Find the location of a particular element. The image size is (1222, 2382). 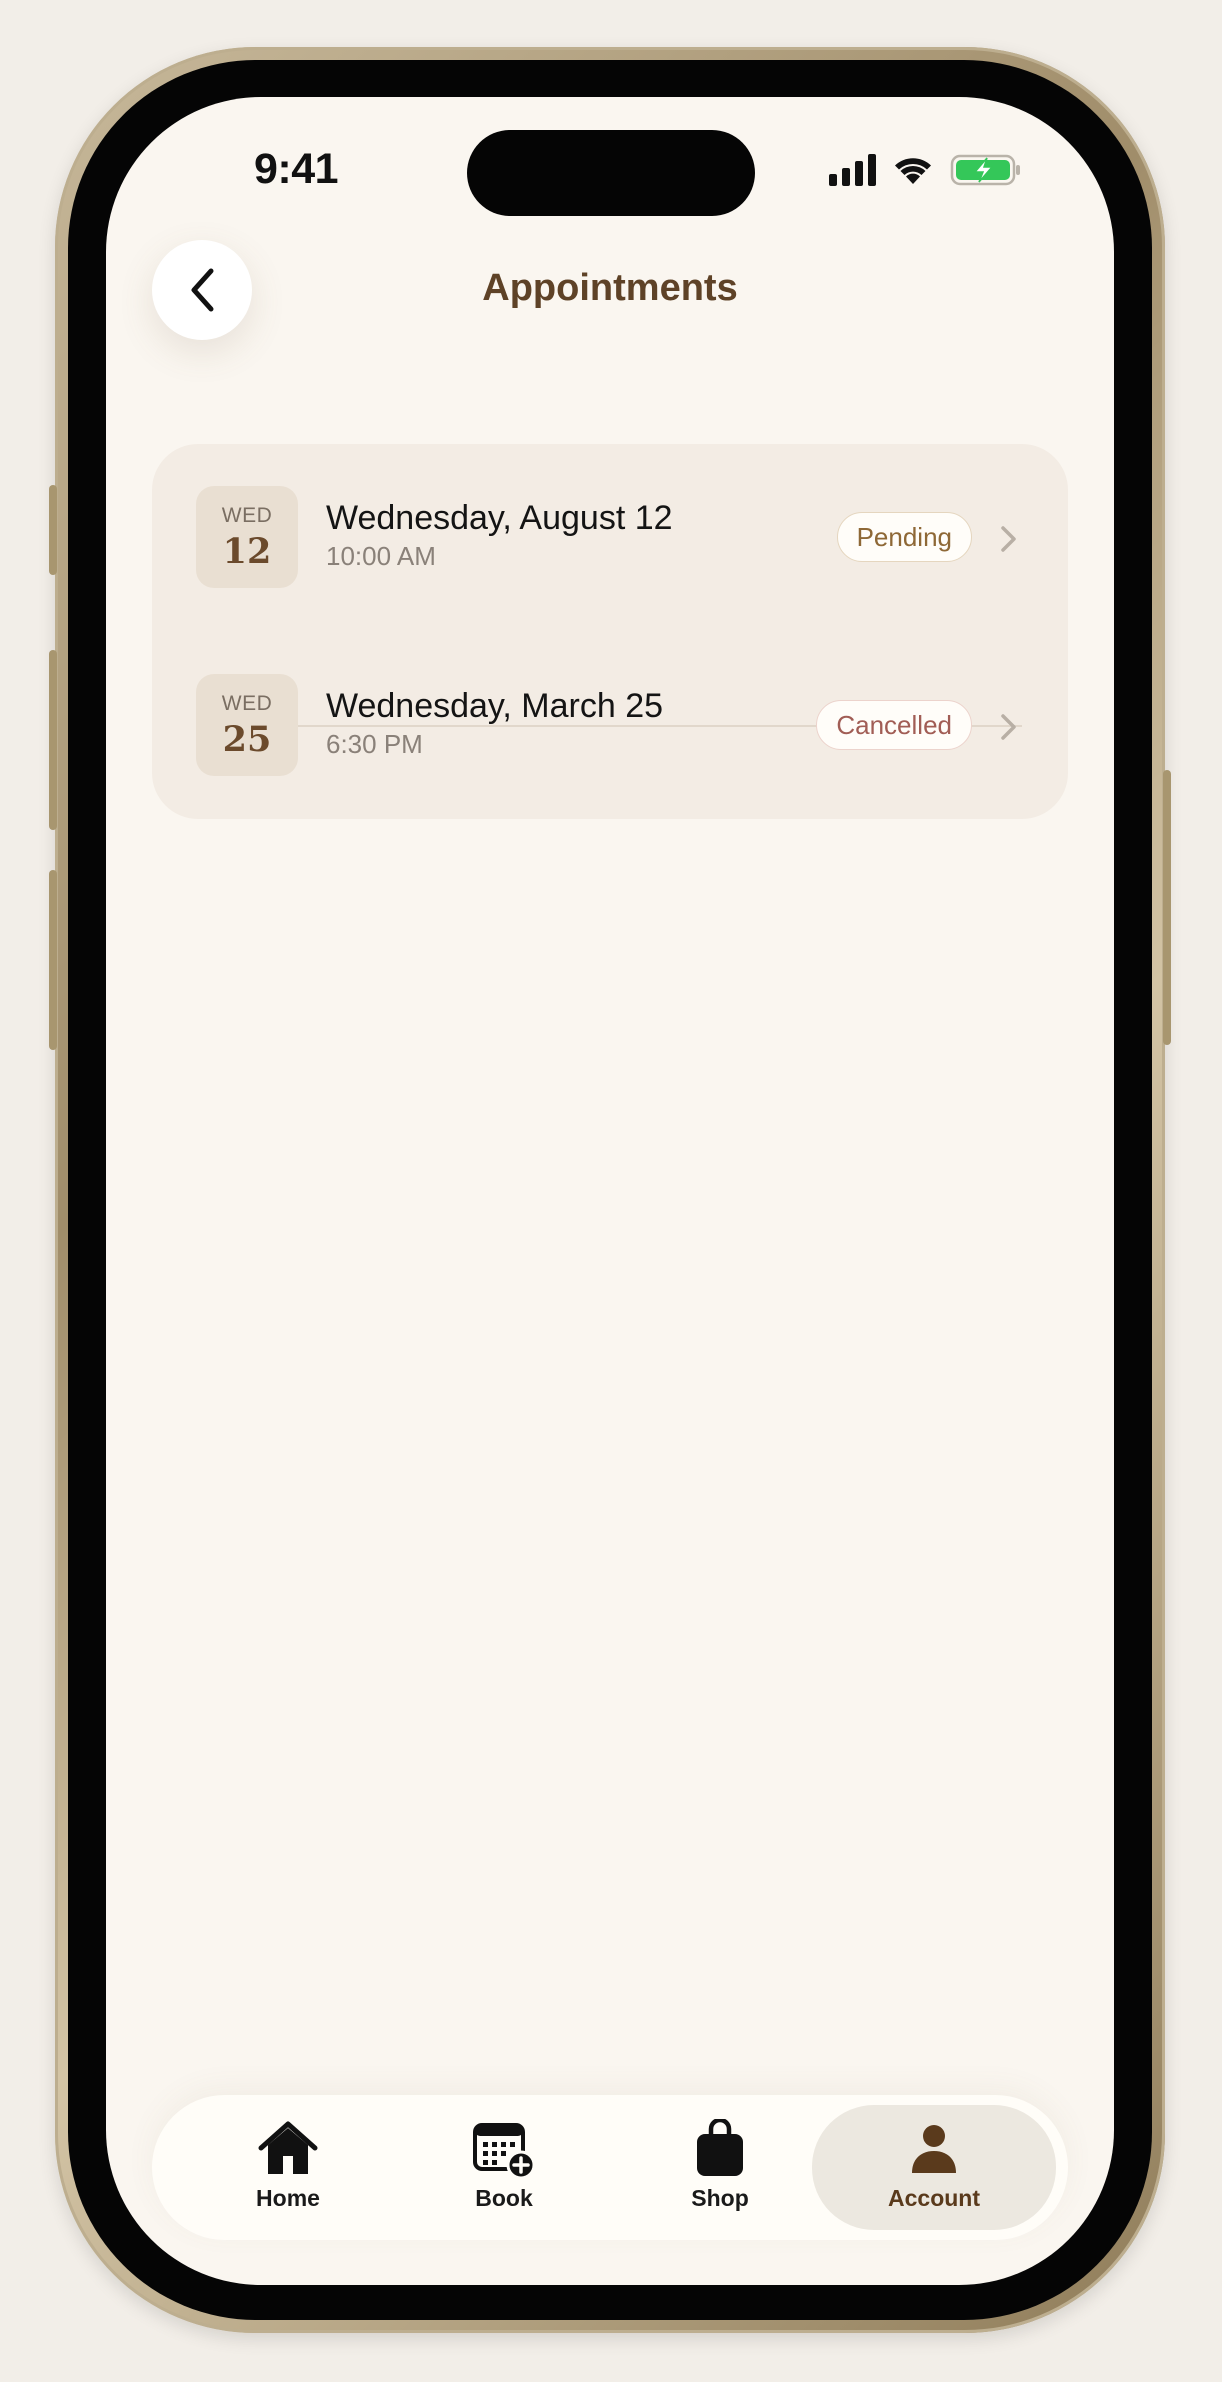

tab-label: Account is located at coordinates (934, 2198).